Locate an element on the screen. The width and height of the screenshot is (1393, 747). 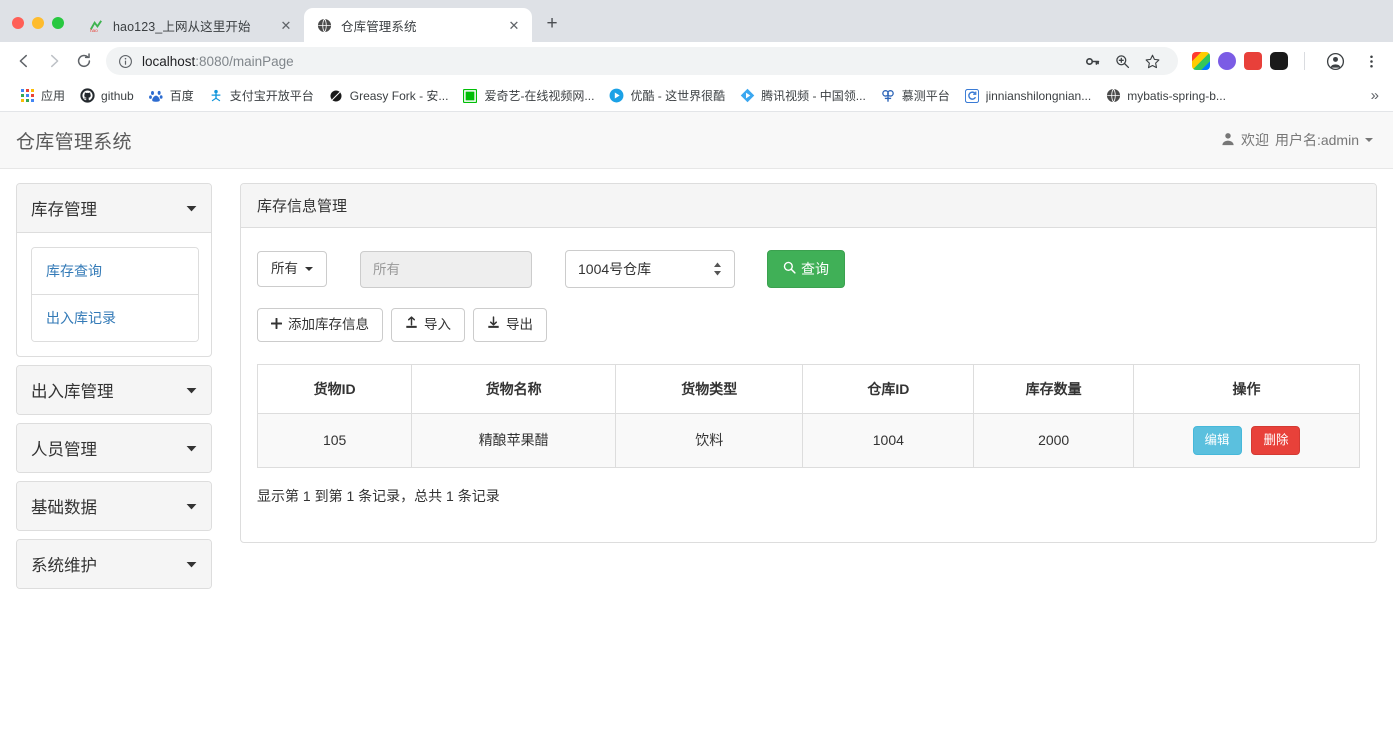
star-icon is located at coordinates (1152, 61).